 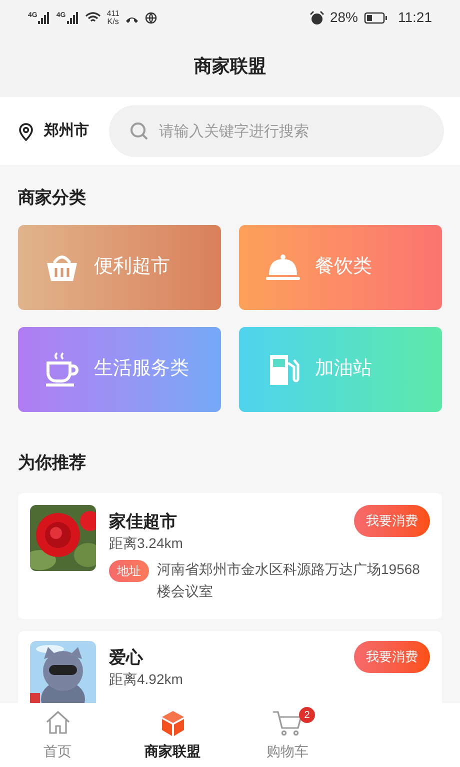 I want to click on shop-card: 爱心 我要消费 距离4.92km, so click(x=230, y=667).